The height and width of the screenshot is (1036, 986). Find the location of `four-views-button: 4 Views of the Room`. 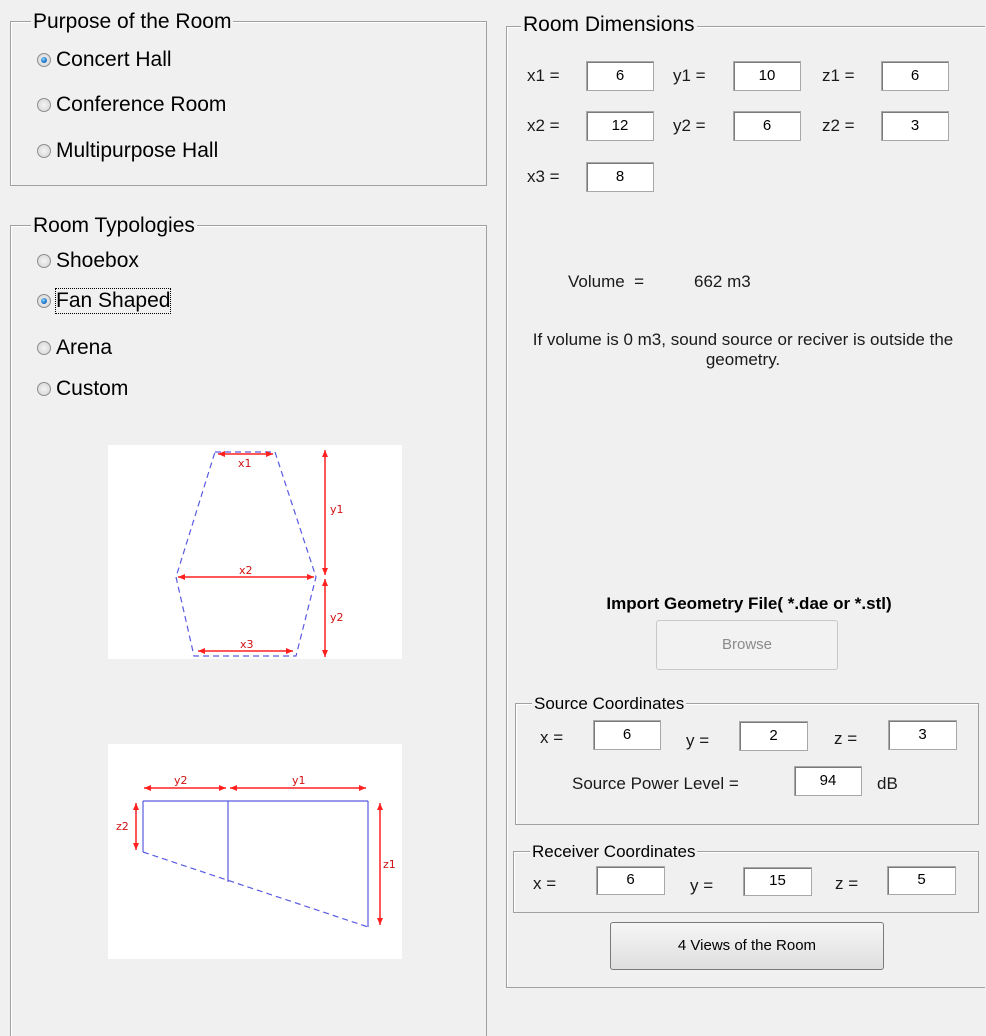

four-views-button: 4 Views of the Room is located at coordinates (747, 946).